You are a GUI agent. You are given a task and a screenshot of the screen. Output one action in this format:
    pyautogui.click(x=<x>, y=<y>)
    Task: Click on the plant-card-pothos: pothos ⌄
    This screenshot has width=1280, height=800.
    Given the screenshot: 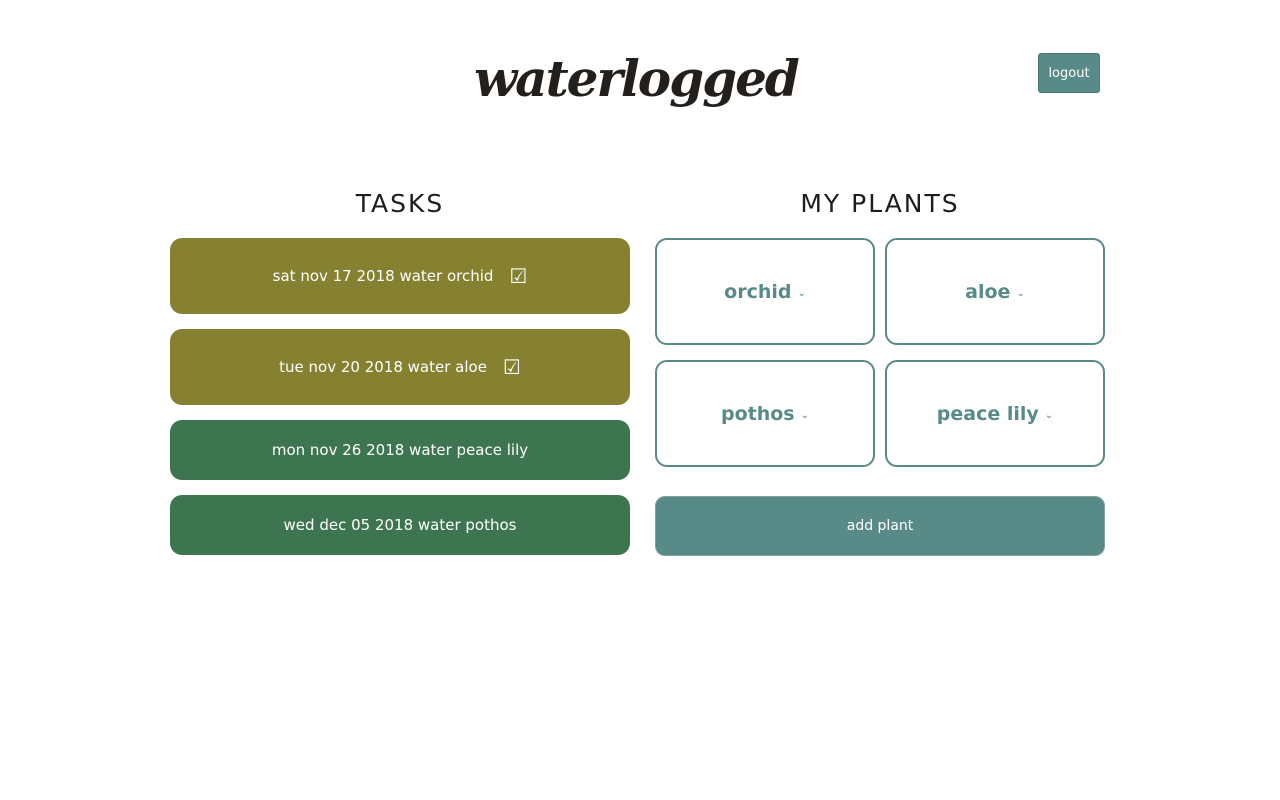 What is the action you would take?
    pyautogui.click(x=765, y=413)
    